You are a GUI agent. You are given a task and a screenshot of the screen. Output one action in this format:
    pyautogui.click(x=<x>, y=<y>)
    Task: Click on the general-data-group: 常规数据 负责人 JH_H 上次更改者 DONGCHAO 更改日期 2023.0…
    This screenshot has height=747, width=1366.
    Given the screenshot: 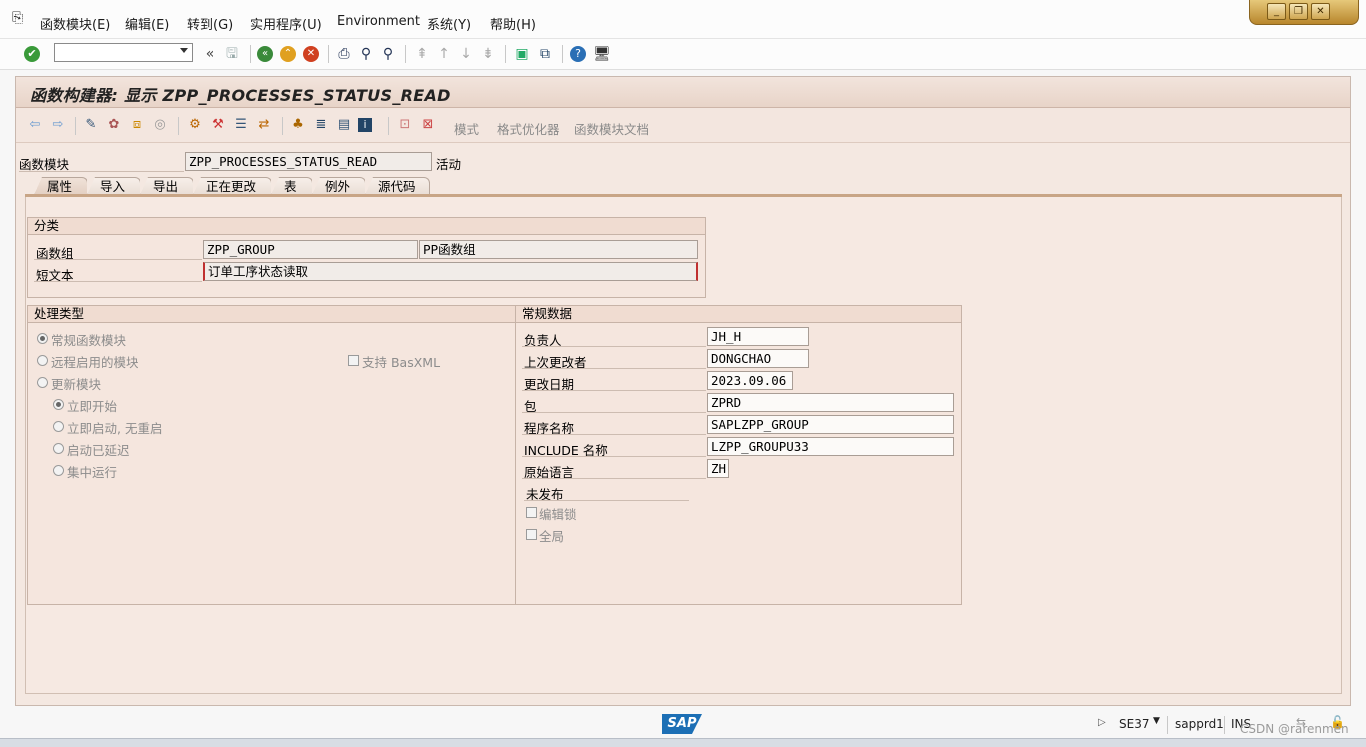 What is the action you would take?
    pyautogui.click(x=738, y=455)
    